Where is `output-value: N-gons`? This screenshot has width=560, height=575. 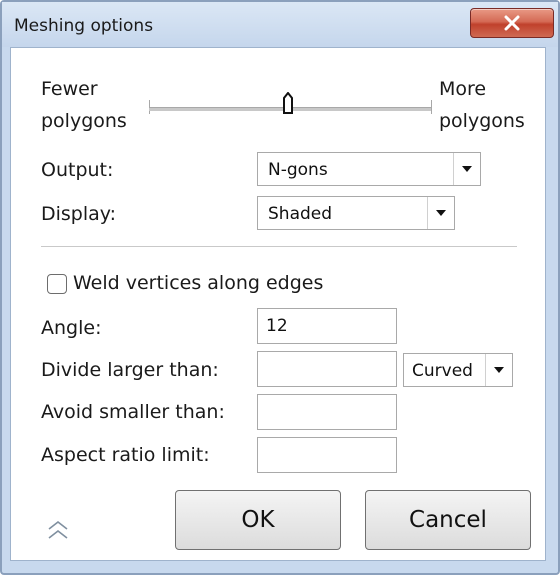 output-value: N-gons is located at coordinates (298, 170).